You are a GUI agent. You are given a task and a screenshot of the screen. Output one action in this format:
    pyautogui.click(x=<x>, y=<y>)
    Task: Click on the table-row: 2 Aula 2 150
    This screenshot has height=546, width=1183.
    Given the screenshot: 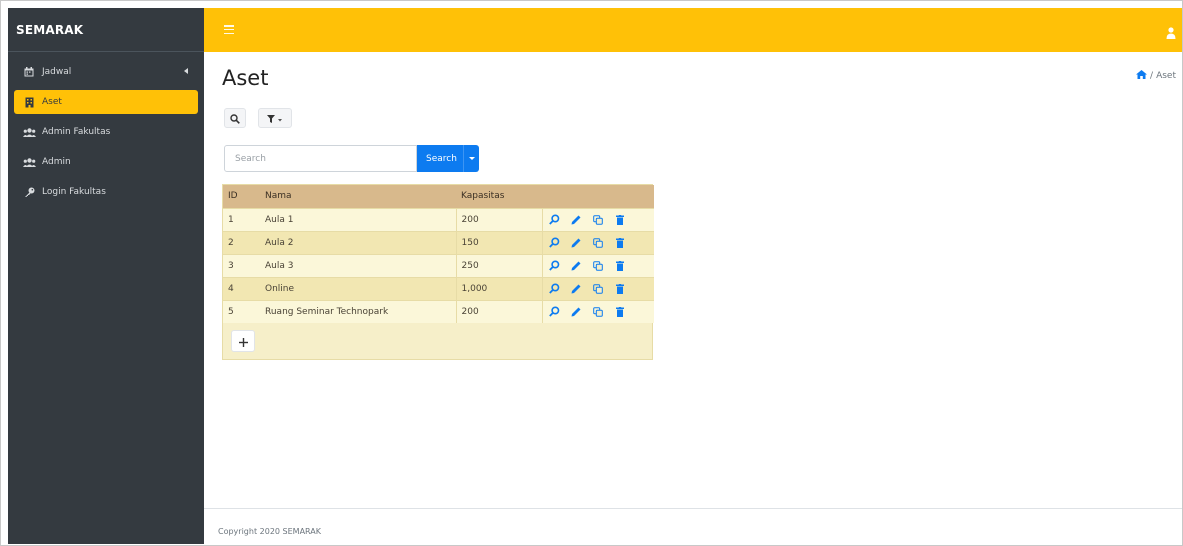 What is the action you would take?
    pyautogui.click(x=438, y=242)
    